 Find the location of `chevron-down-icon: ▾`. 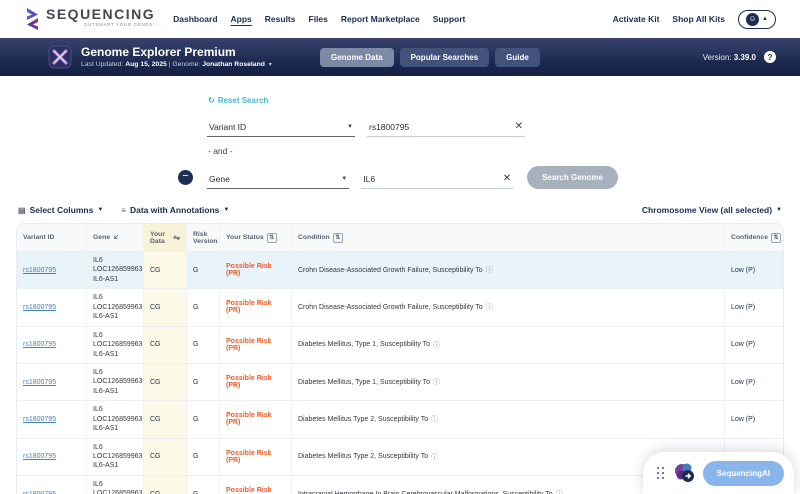

chevron-down-icon: ▾ is located at coordinates (270, 65).